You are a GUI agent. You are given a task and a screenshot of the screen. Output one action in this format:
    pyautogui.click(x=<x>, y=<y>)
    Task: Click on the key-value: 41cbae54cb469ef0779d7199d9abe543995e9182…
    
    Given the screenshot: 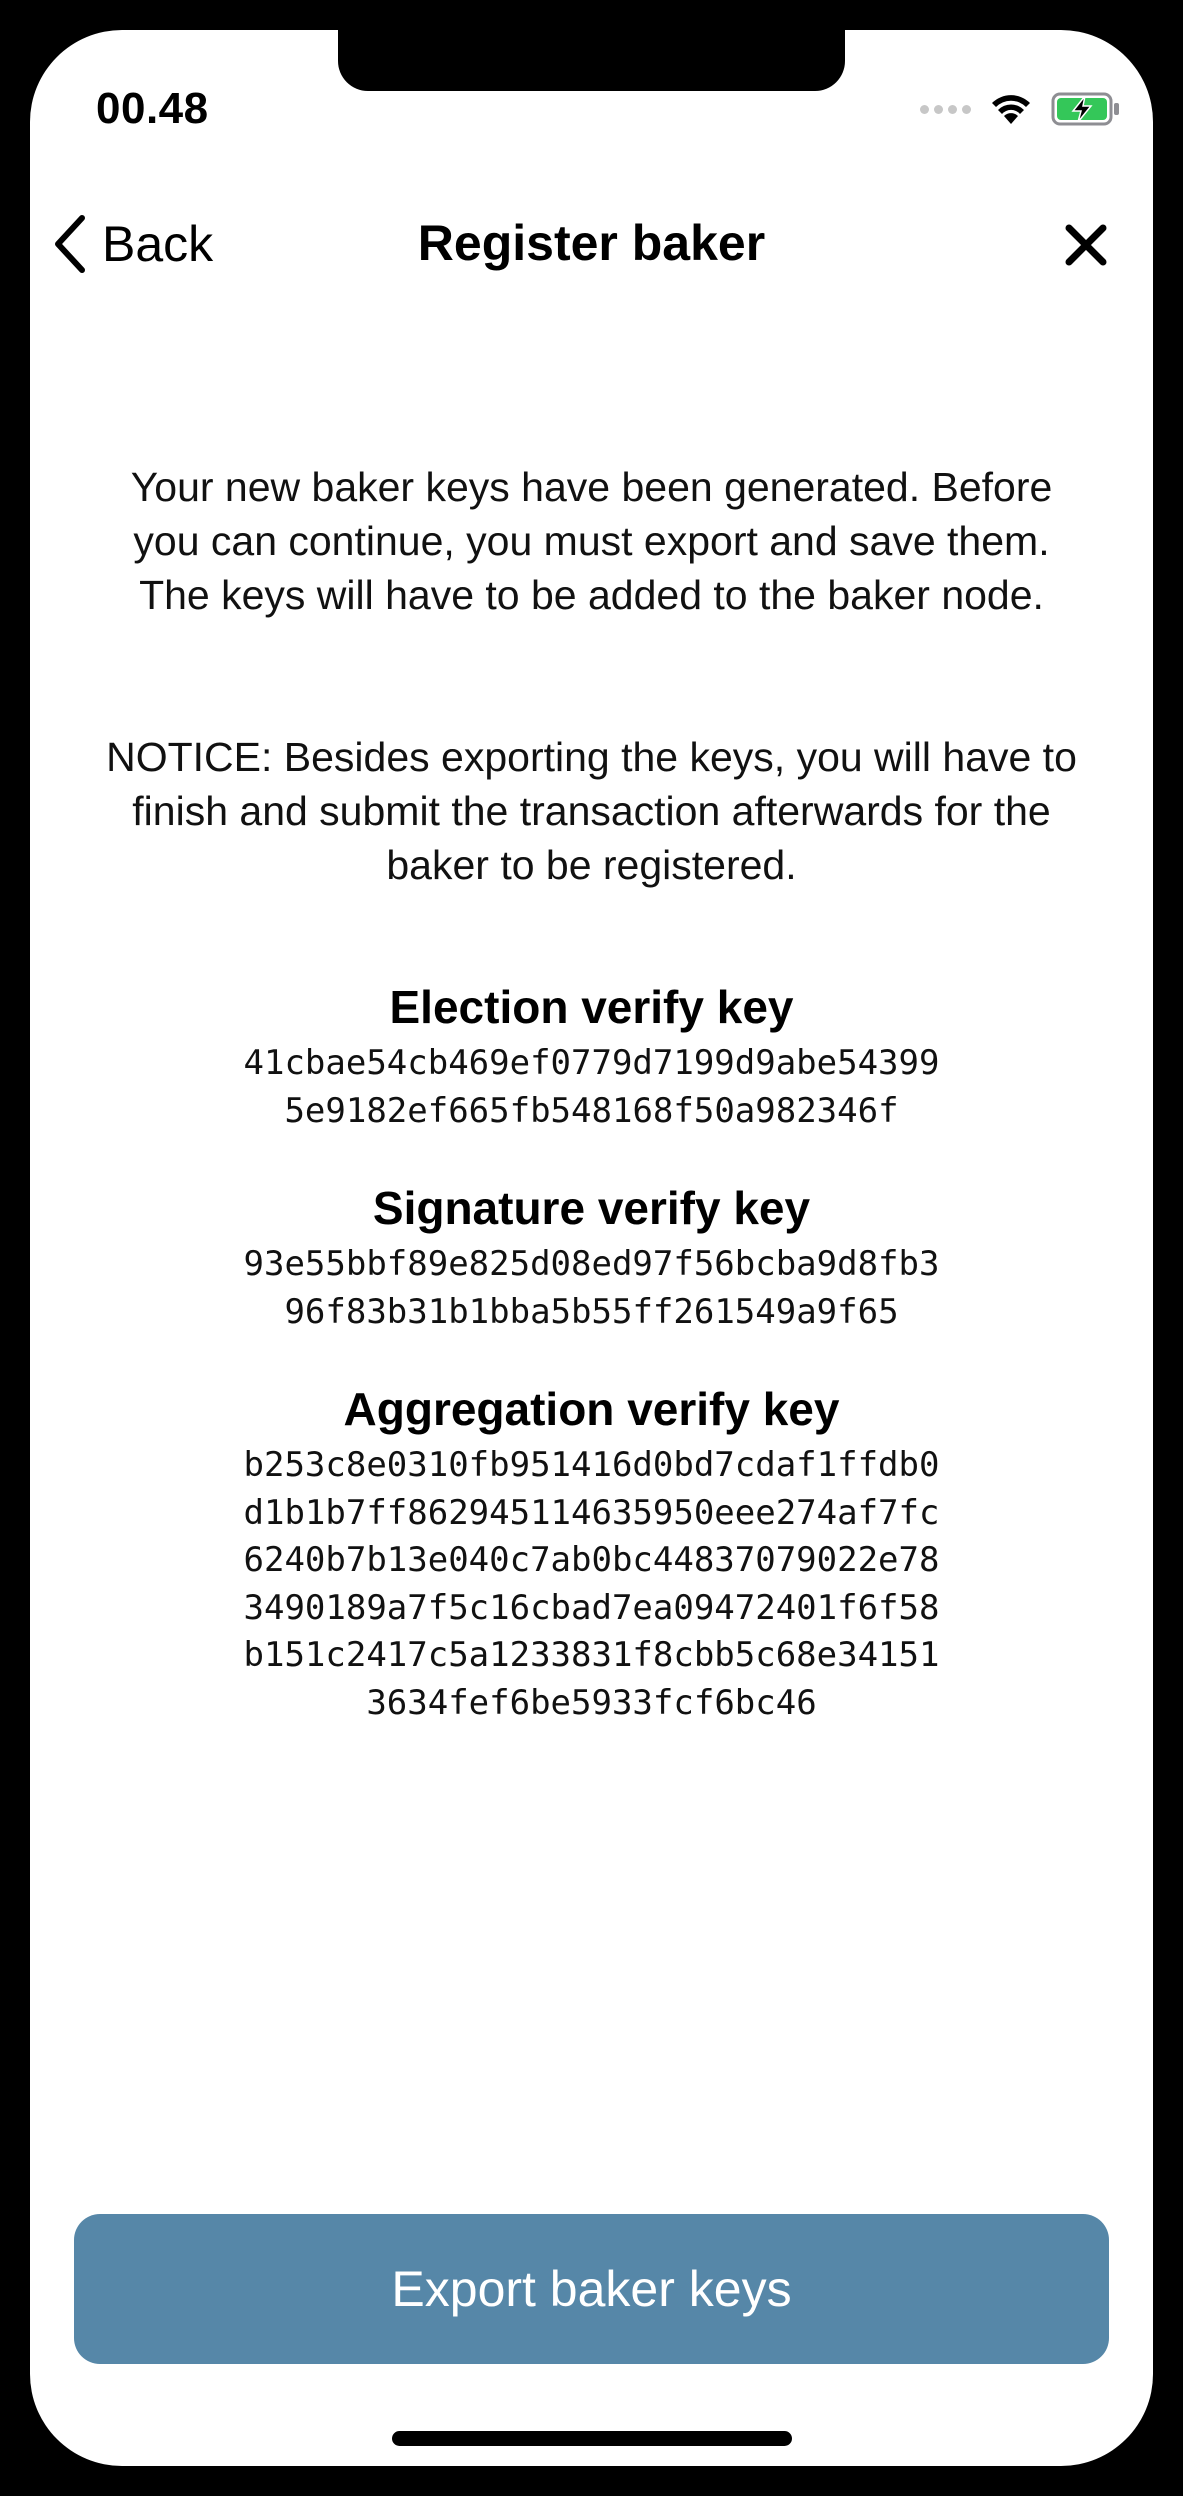 What is the action you would take?
    pyautogui.click(x=591, y=1087)
    